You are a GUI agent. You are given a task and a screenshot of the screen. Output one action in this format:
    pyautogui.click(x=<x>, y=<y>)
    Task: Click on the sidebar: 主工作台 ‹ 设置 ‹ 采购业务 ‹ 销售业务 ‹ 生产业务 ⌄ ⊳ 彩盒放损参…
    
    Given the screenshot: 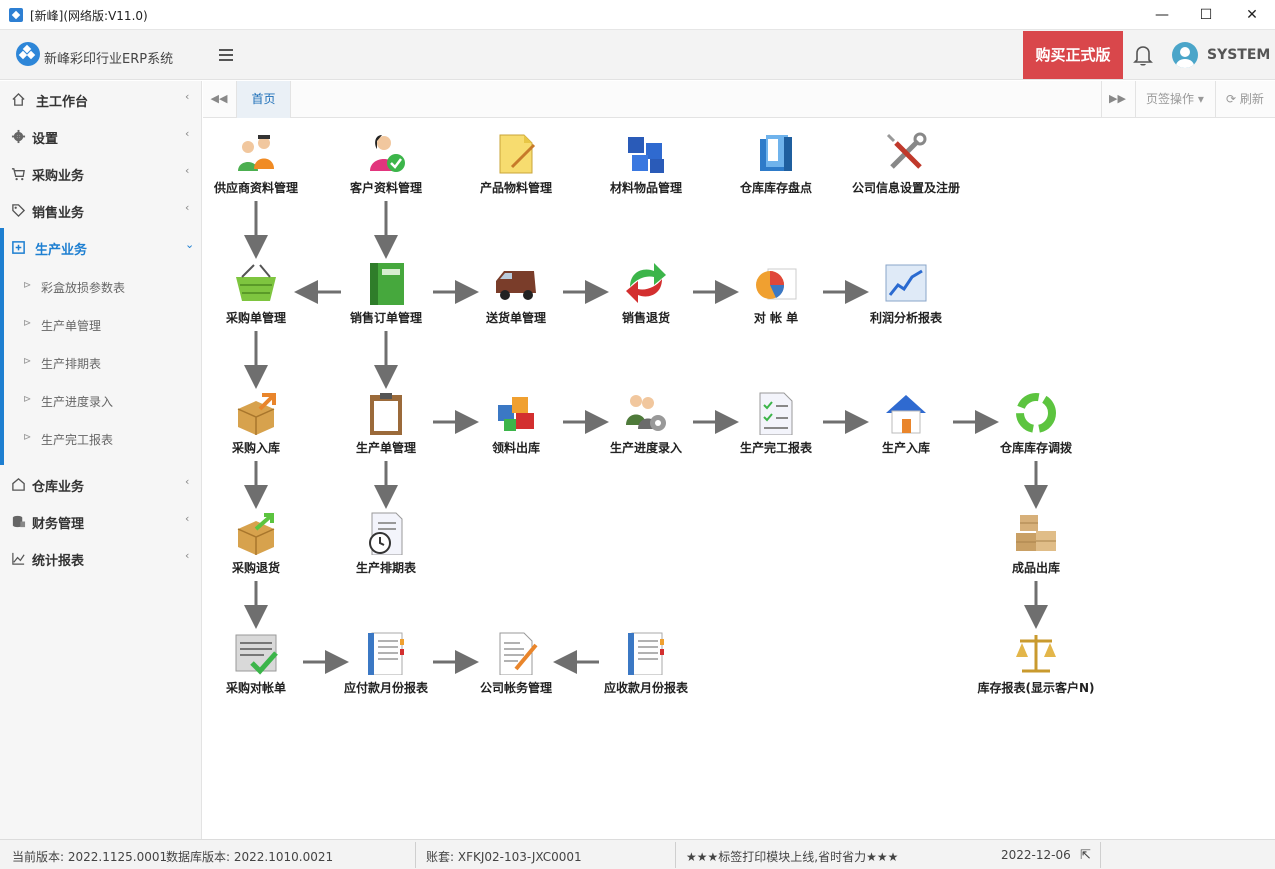 What is the action you would take?
    pyautogui.click(x=101, y=460)
    